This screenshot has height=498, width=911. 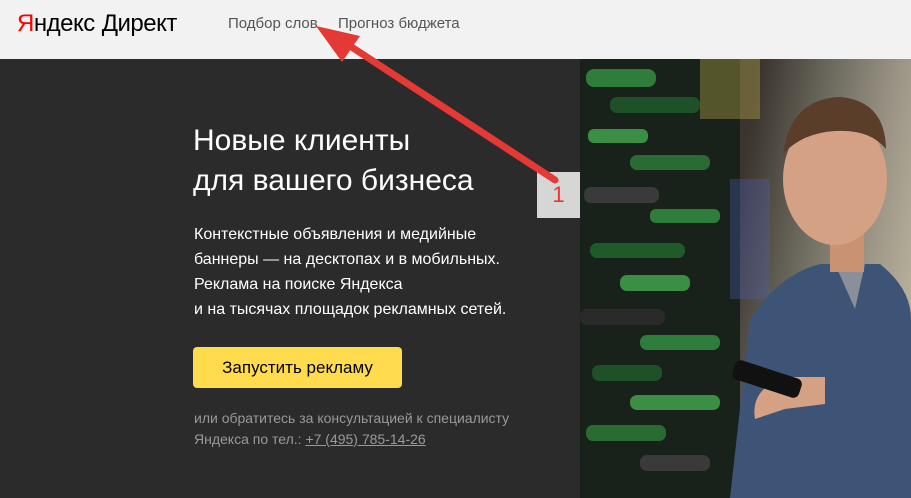 I want to click on logo-brand-first-letter: Я, so click(x=25, y=23).